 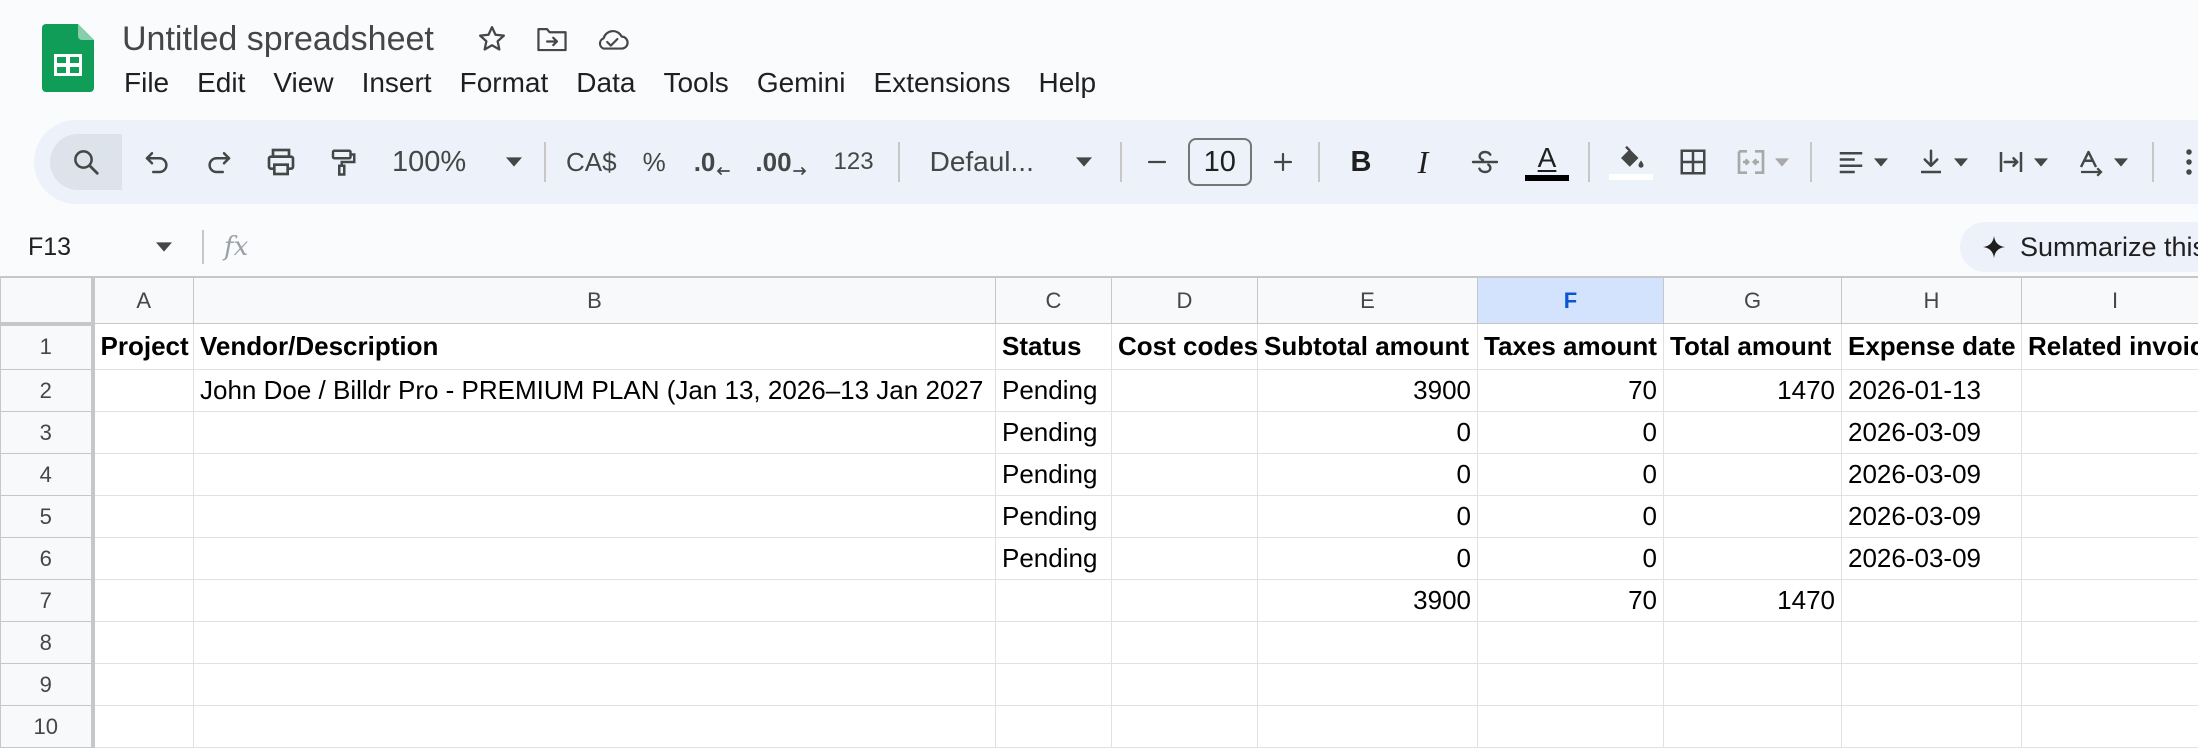 I want to click on zoom-dropdown-icon, so click(x=514, y=162).